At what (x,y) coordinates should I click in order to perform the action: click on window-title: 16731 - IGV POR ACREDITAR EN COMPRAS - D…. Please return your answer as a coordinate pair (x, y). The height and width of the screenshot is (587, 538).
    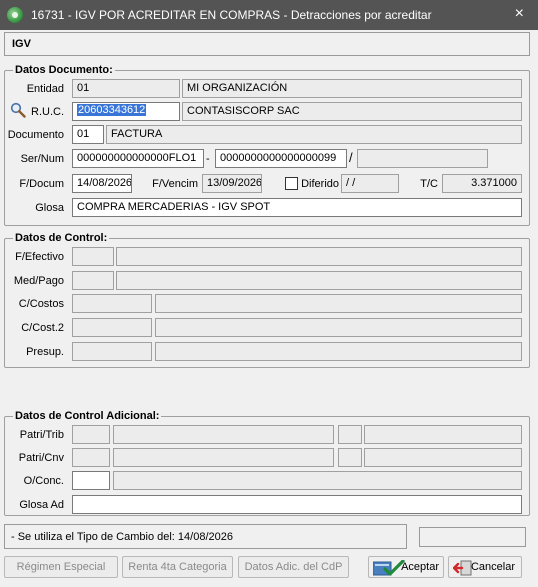
    Looking at the image, I should click on (231, 15).